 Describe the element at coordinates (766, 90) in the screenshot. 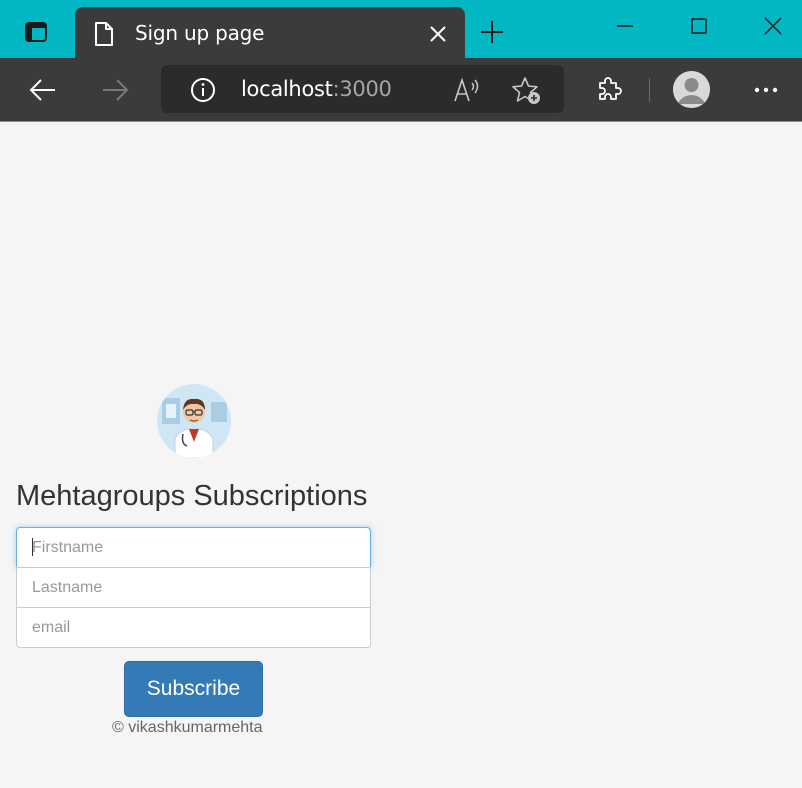

I see `more-icon` at that location.